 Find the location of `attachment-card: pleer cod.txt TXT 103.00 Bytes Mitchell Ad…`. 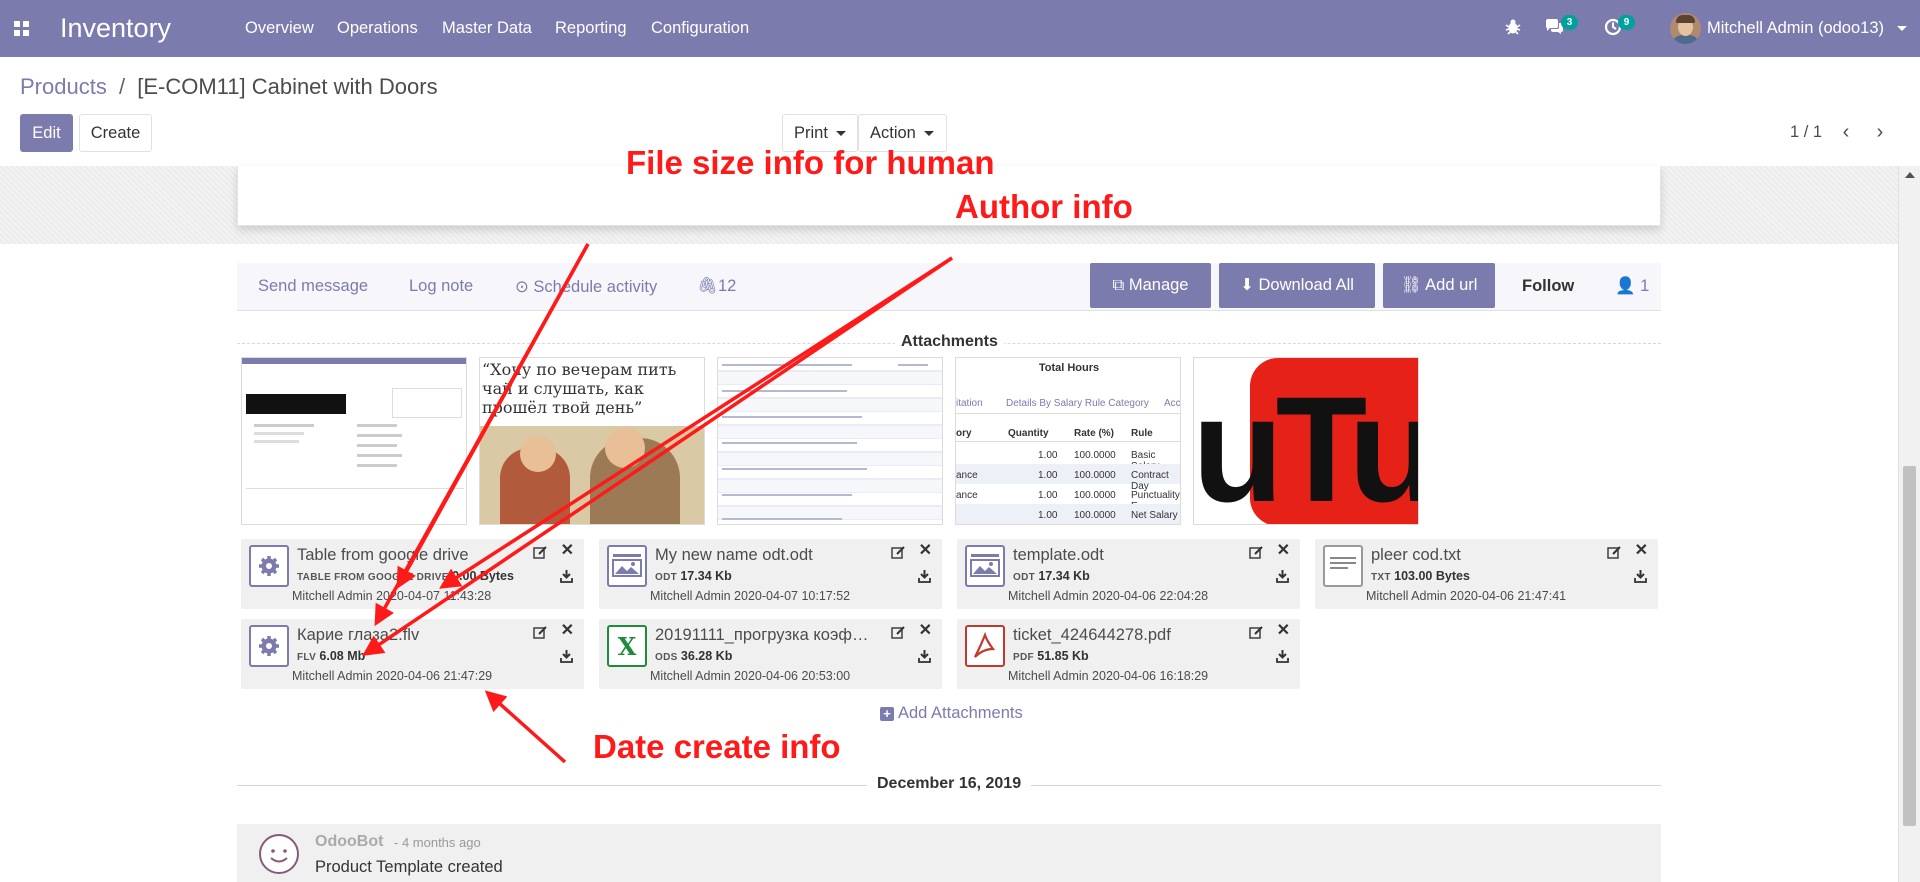

attachment-card: pleer cod.txt TXT 103.00 Bytes Mitchell Ad… is located at coordinates (1486, 574).